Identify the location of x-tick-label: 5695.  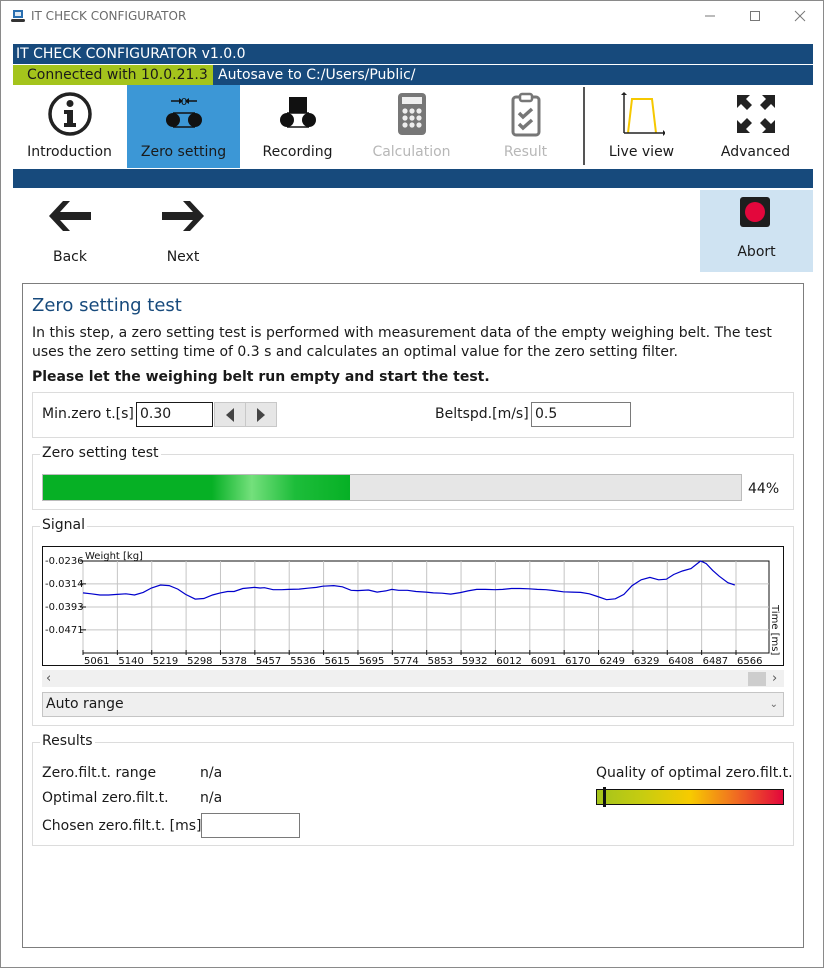
(371, 660).